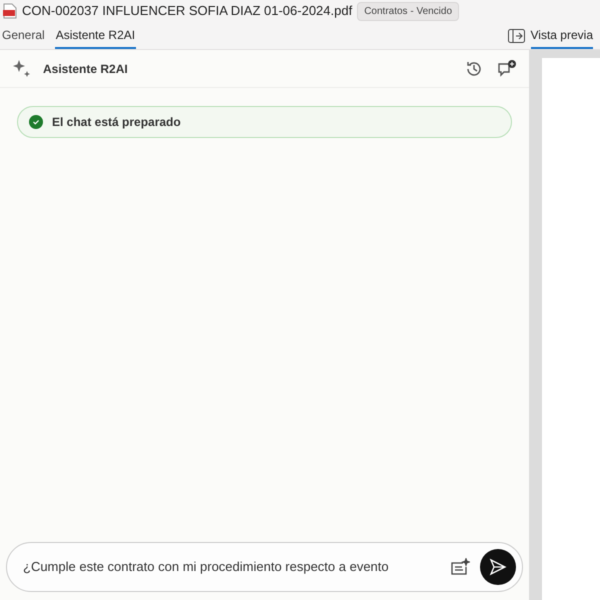 The width and height of the screenshot is (600, 600). Describe the element at coordinates (460, 567) in the screenshot. I see `prompt-sparkle-icon` at that location.